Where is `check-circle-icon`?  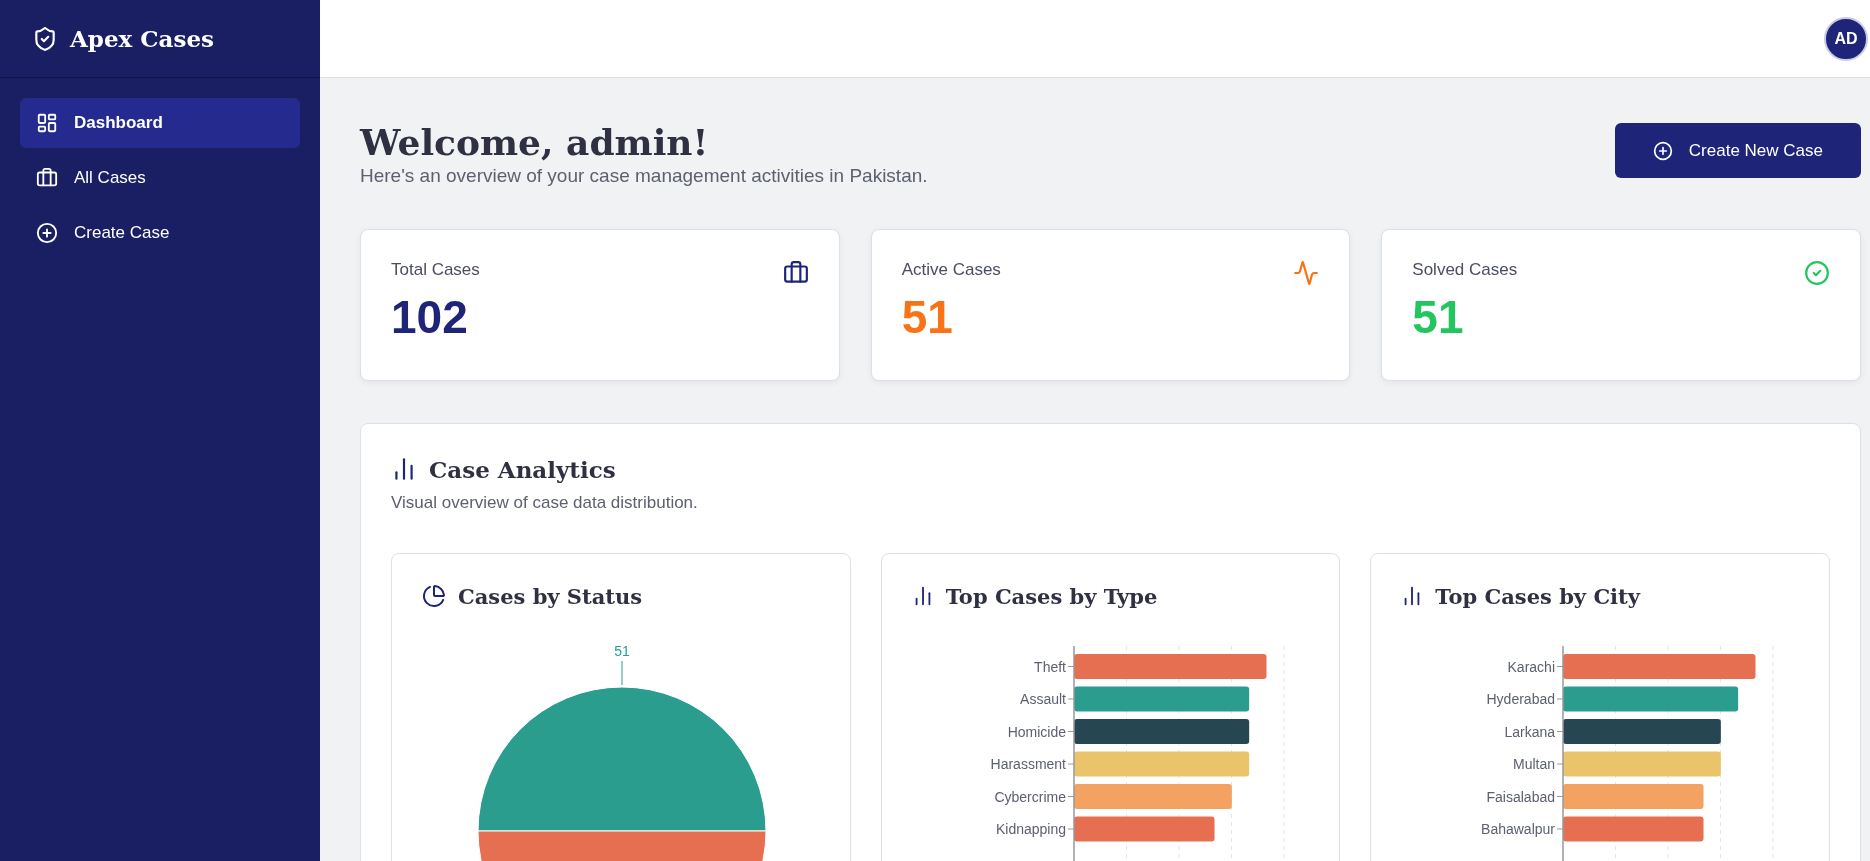
check-circle-icon is located at coordinates (1817, 272).